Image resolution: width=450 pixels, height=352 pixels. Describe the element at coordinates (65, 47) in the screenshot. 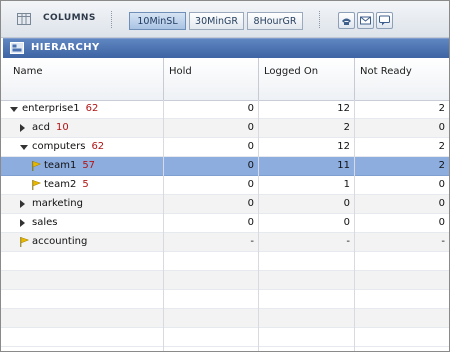

I see `panel-title: HIERARCHY` at that location.